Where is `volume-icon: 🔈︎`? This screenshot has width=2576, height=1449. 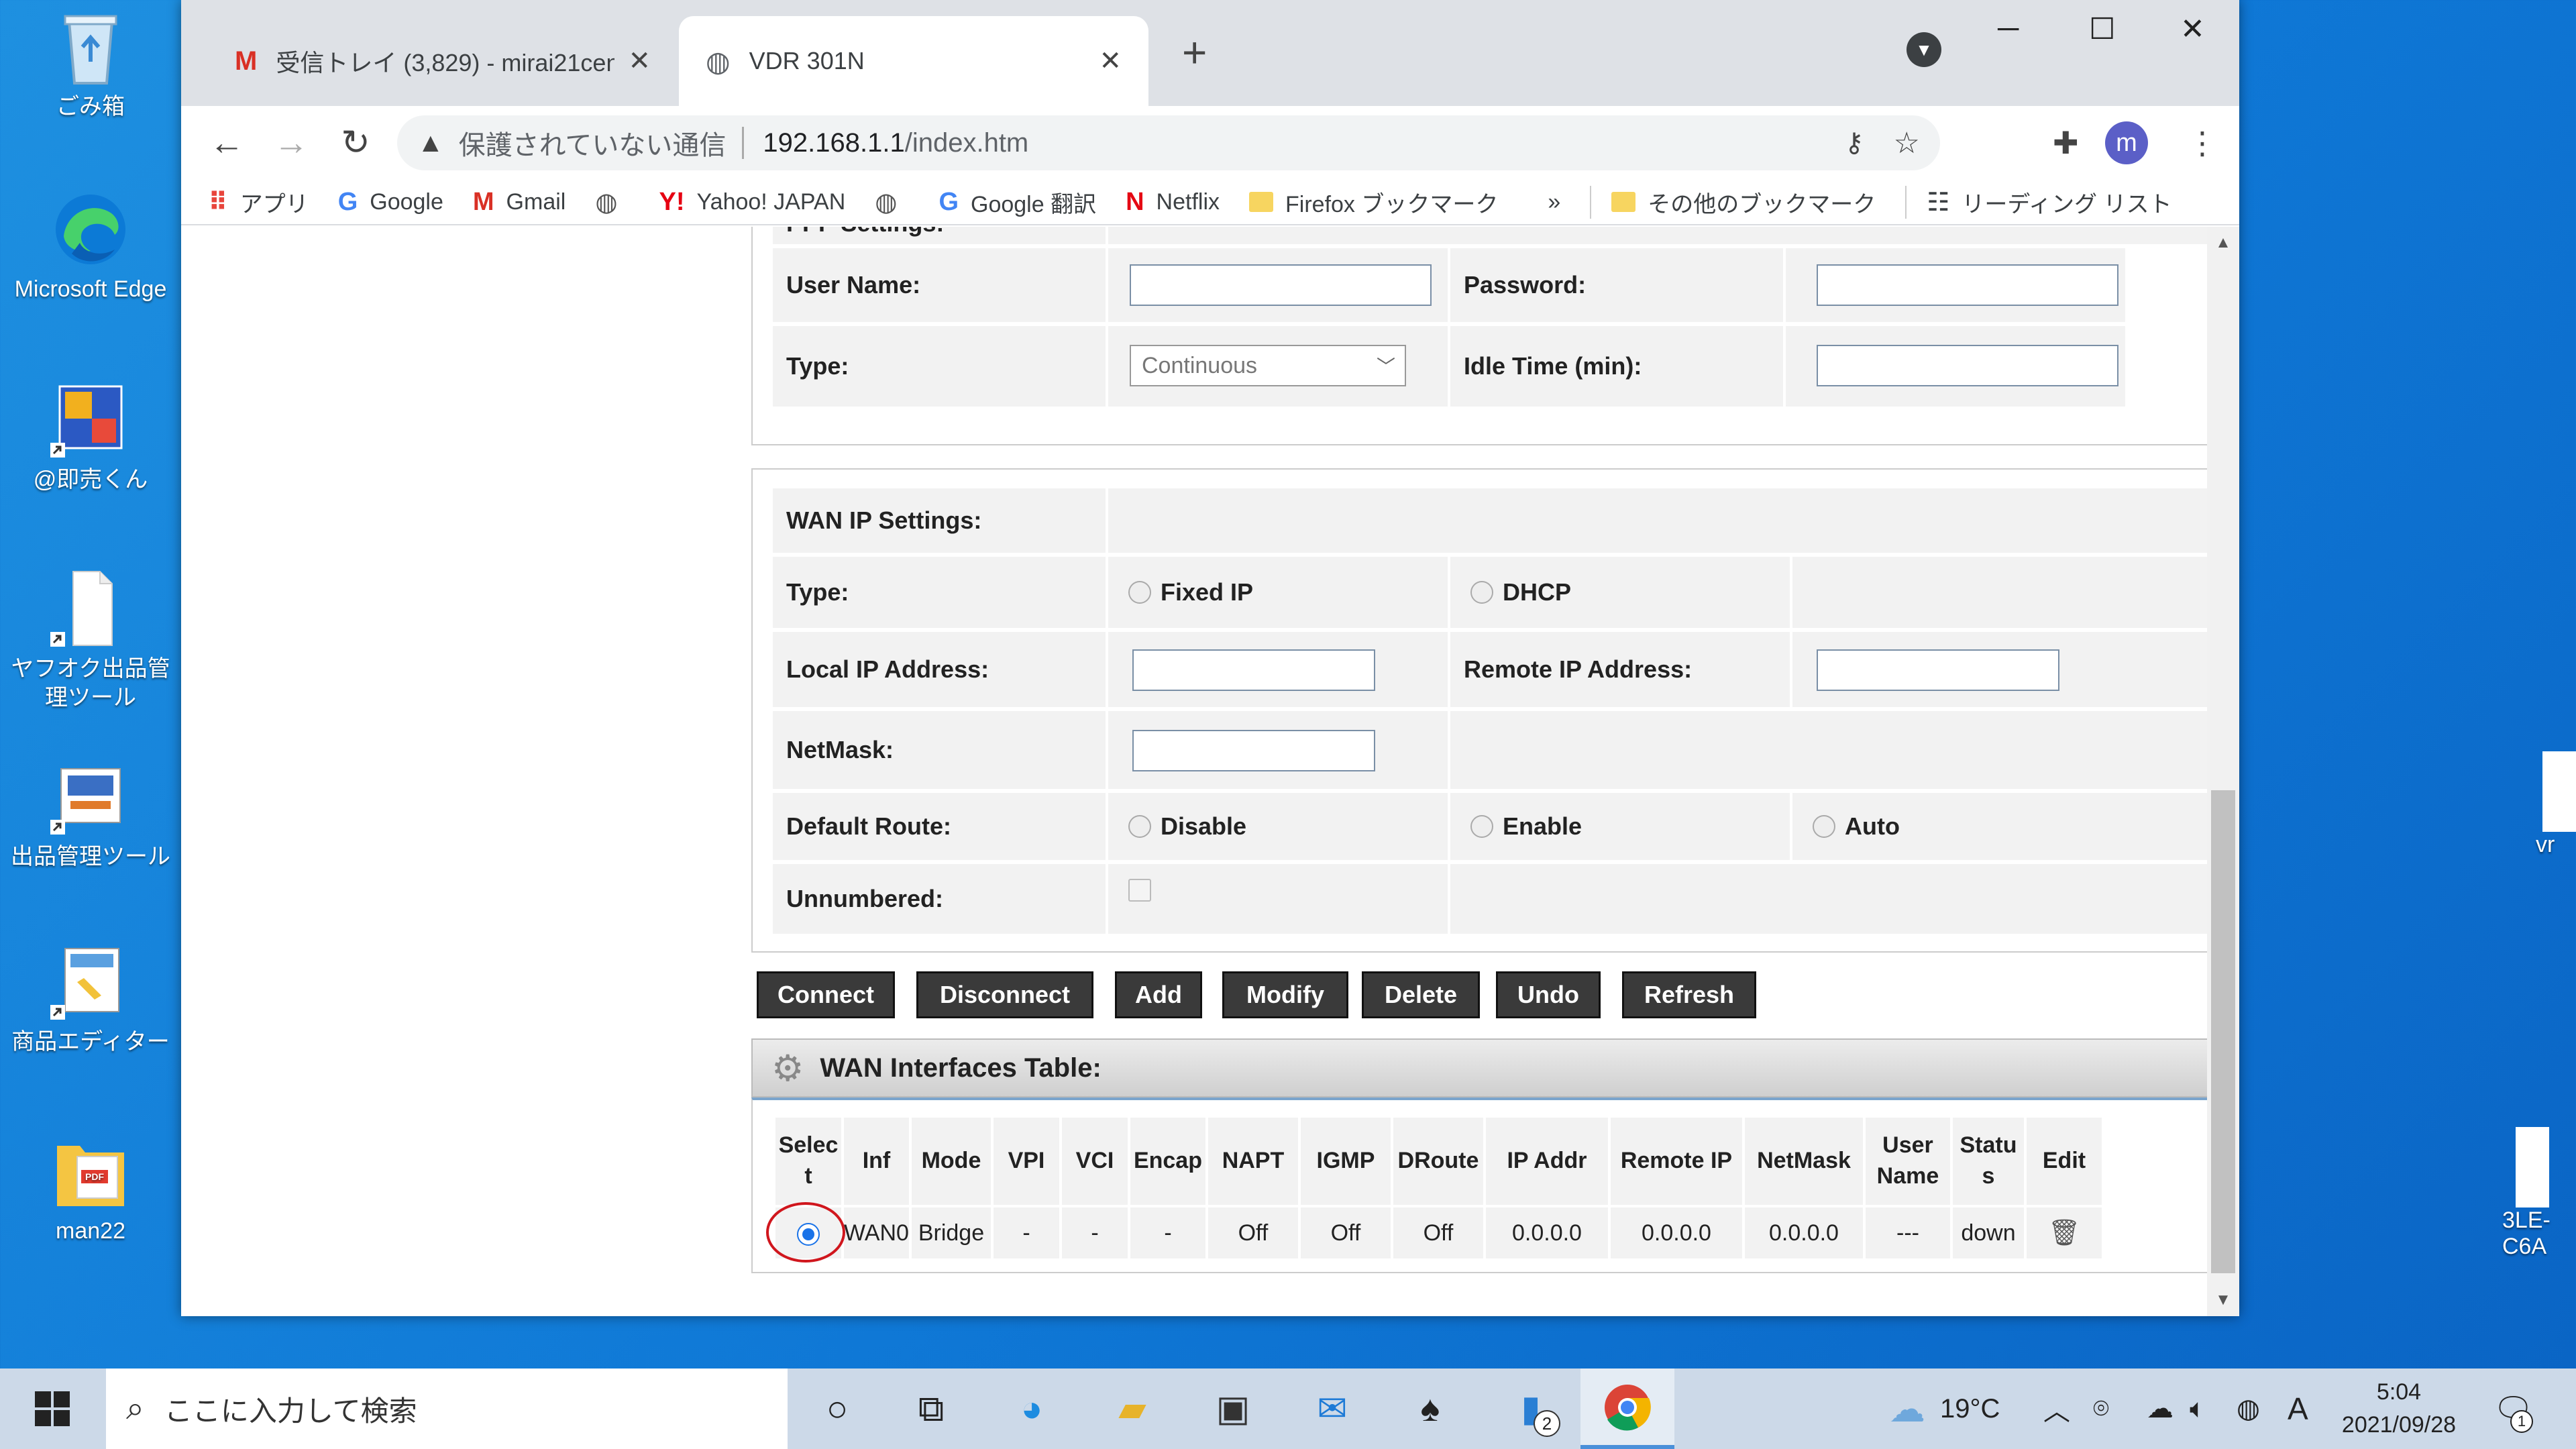 volume-icon: 🔈︎ is located at coordinates (2198, 1408).